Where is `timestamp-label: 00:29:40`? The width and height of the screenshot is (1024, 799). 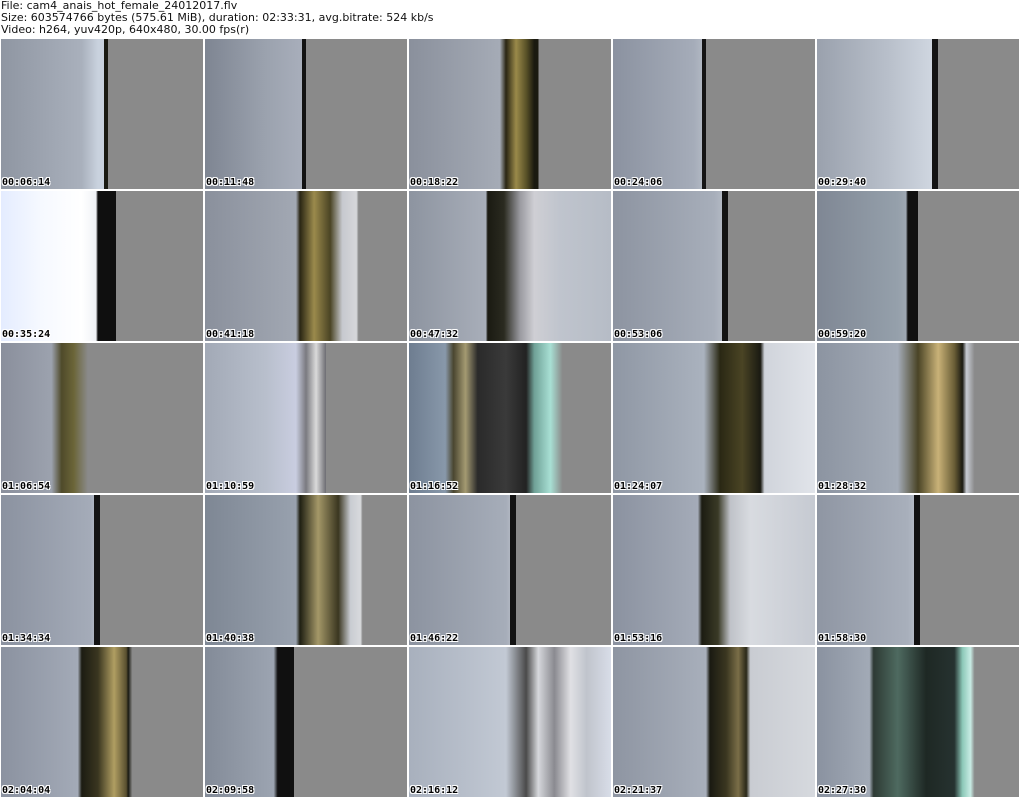
timestamp-label: 00:29:40 is located at coordinates (842, 182).